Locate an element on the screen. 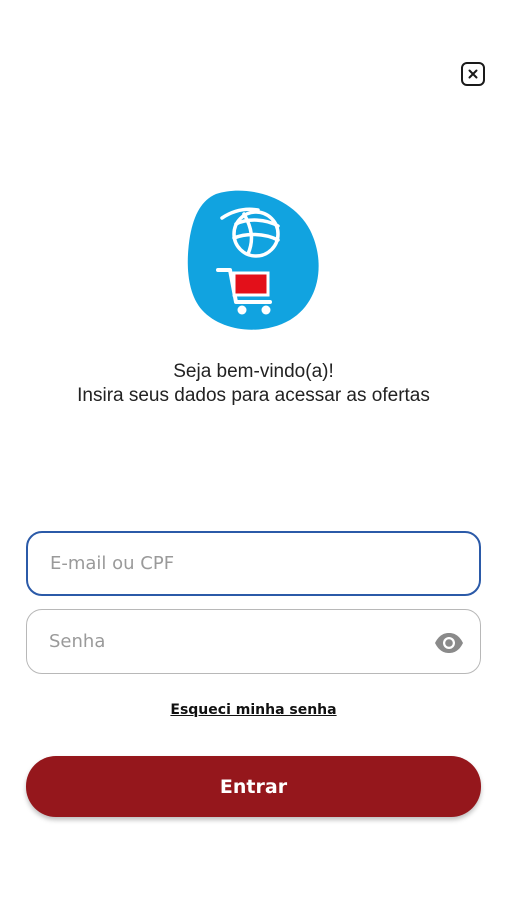 This screenshot has height=900, width=507. close-icon is located at coordinates (473, 74).